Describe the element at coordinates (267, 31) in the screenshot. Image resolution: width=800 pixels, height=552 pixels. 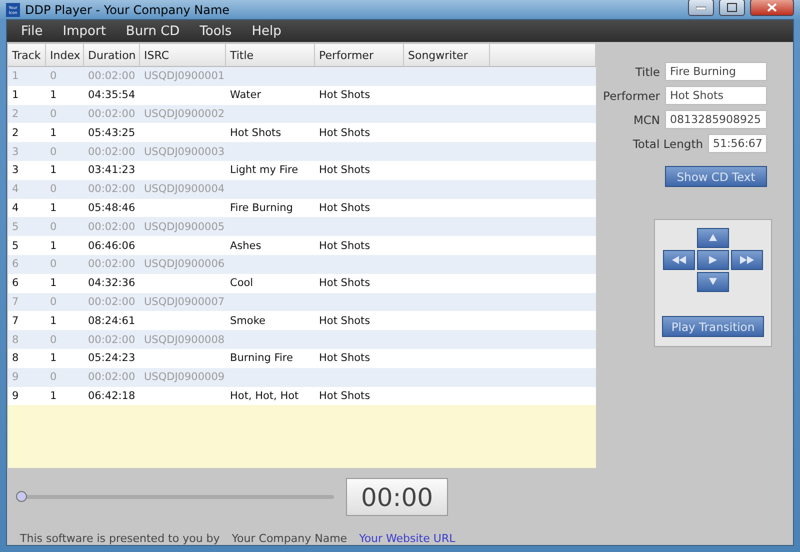
I see `menu-item: Help` at that location.